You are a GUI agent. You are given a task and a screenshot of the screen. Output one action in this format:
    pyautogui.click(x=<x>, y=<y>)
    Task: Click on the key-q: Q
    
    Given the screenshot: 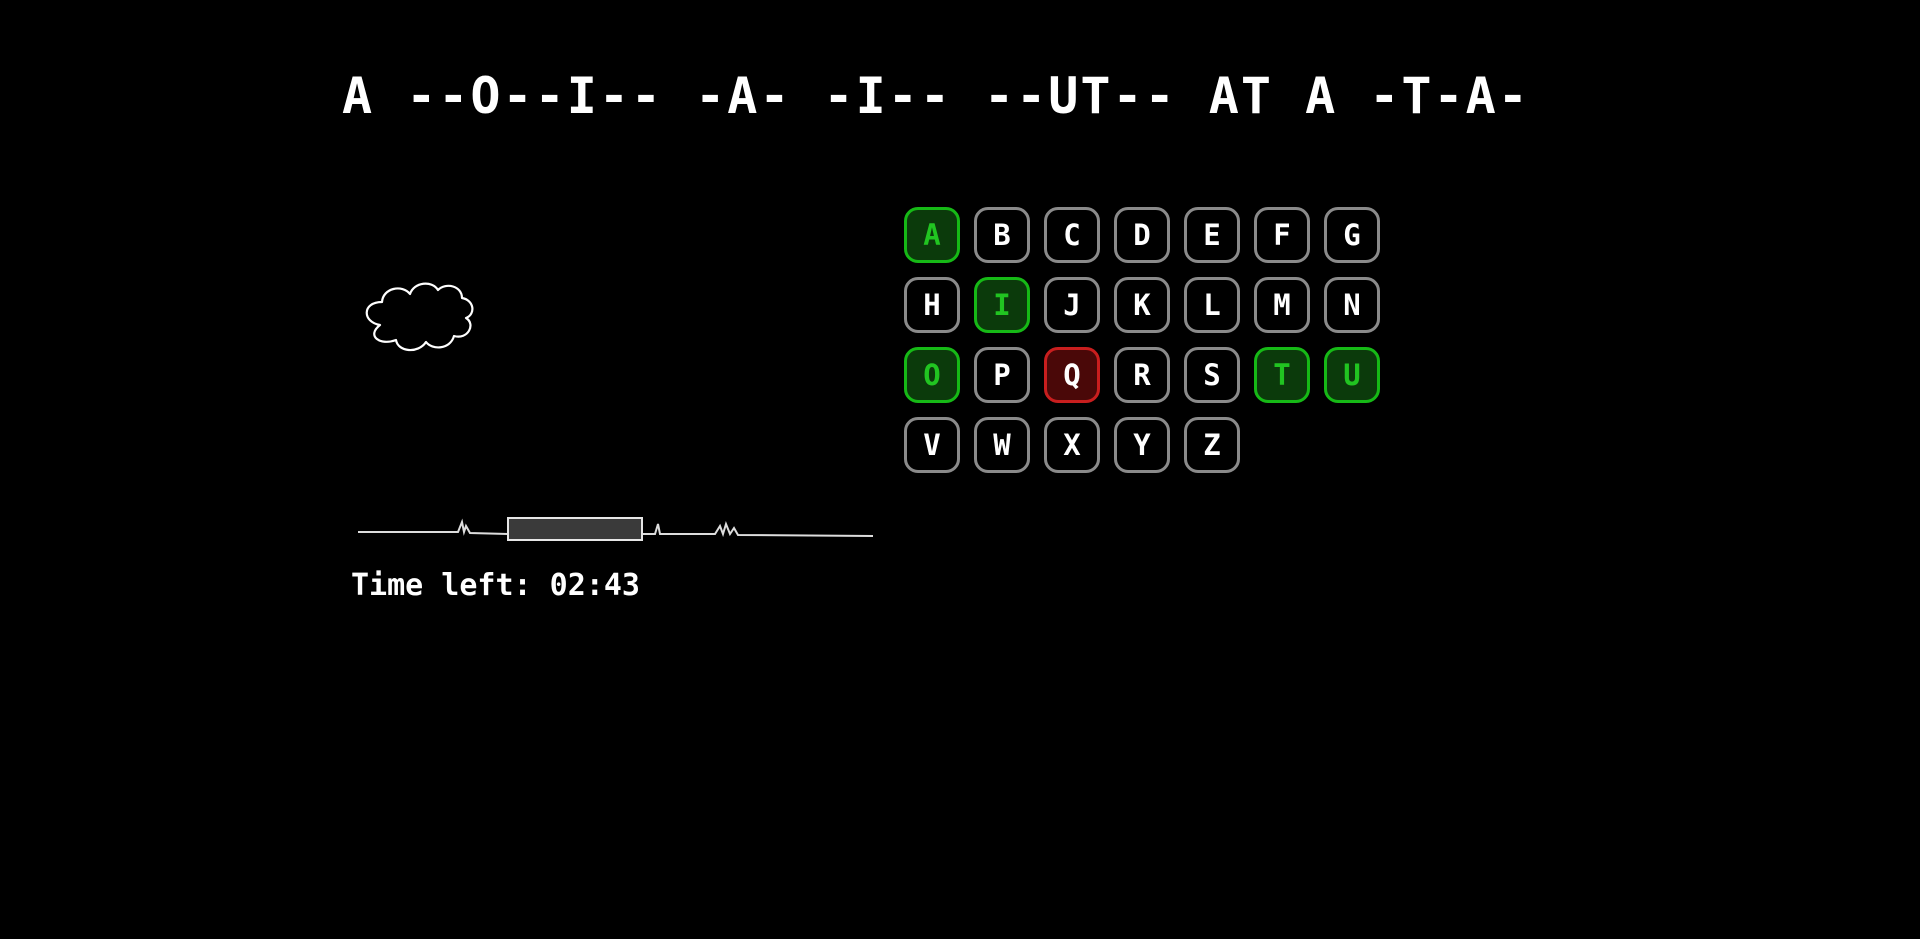 What is the action you would take?
    pyautogui.click(x=1072, y=375)
    